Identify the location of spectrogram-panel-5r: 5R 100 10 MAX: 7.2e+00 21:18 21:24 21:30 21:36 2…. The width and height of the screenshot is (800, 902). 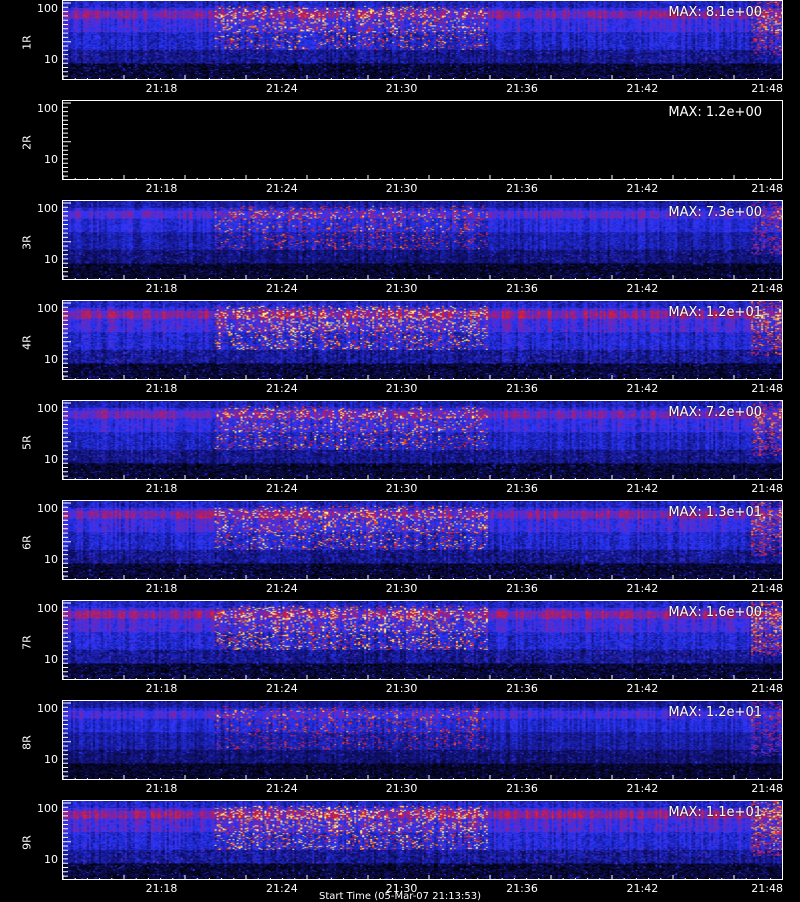
(400, 450).